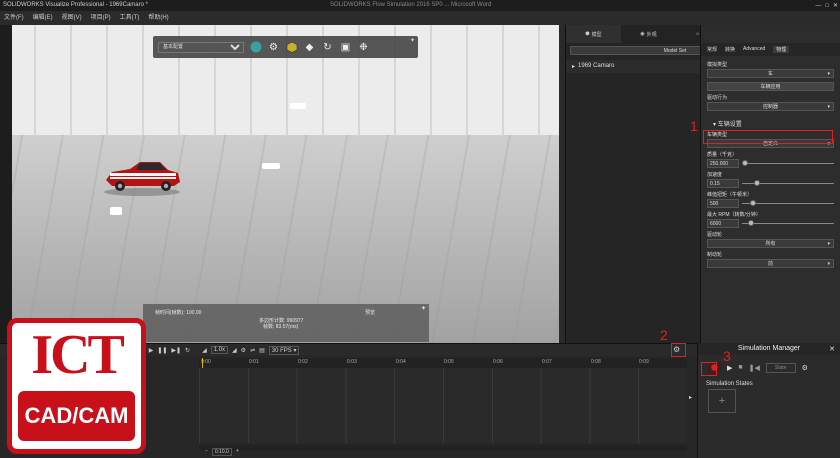 Image resolution: width=840 pixels, height=458 pixels. Describe the element at coordinates (14, 18) in the screenshot. I see `menu-file: 文件(F)` at that location.